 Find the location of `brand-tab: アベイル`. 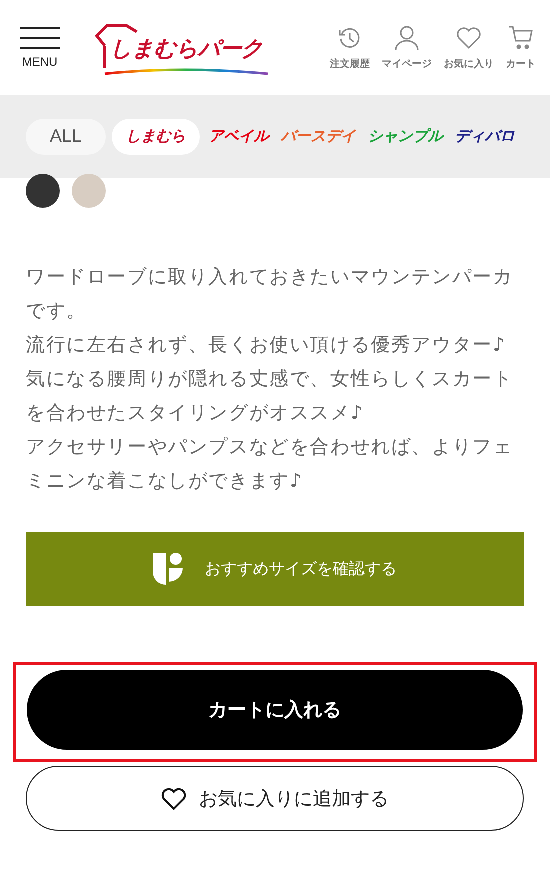

brand-tab: アベイル is located at coordinates (239, 136).